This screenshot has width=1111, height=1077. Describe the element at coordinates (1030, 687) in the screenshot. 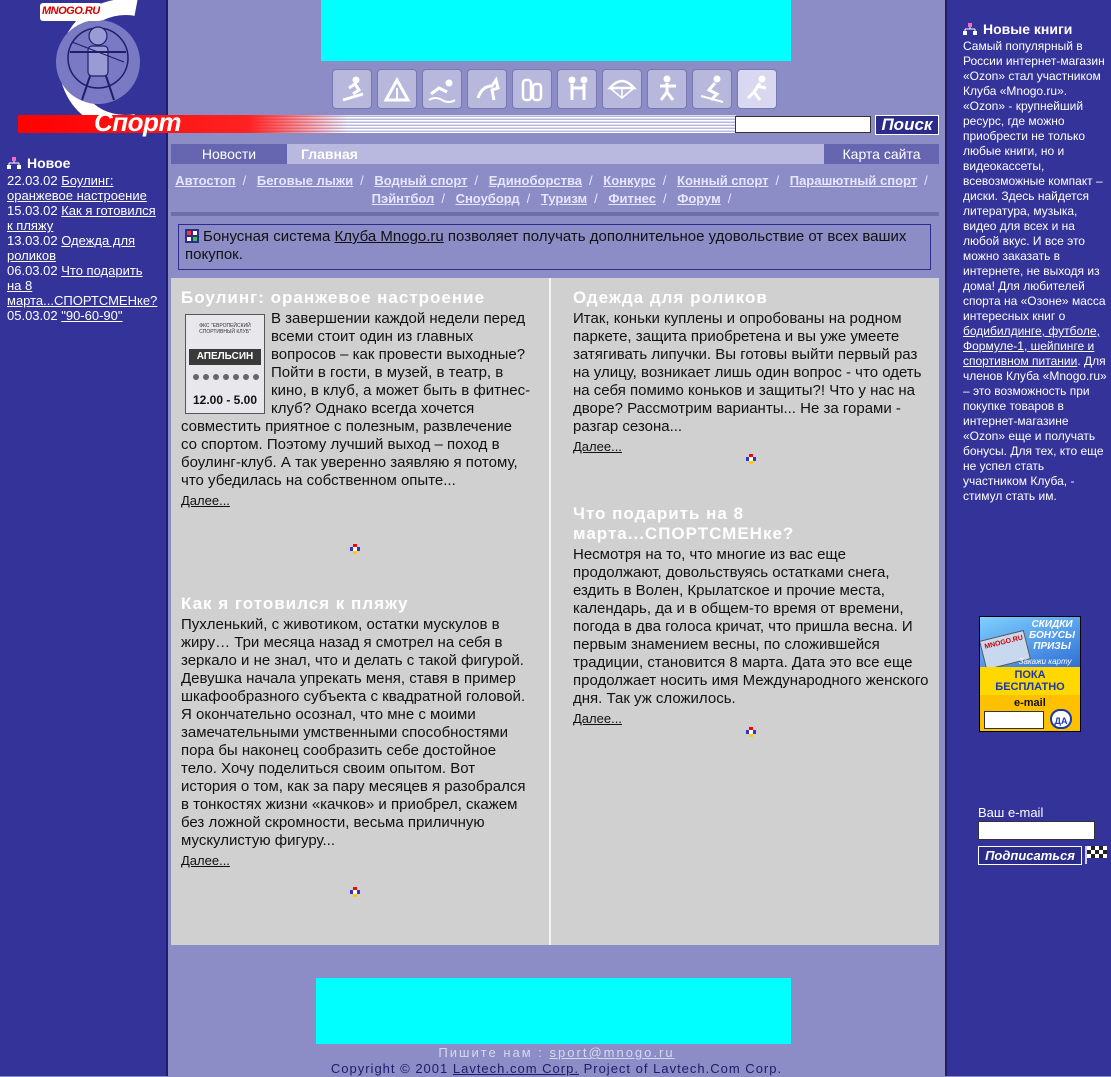

I see `promo-free2: БЕСПЛАТНО` at that location.